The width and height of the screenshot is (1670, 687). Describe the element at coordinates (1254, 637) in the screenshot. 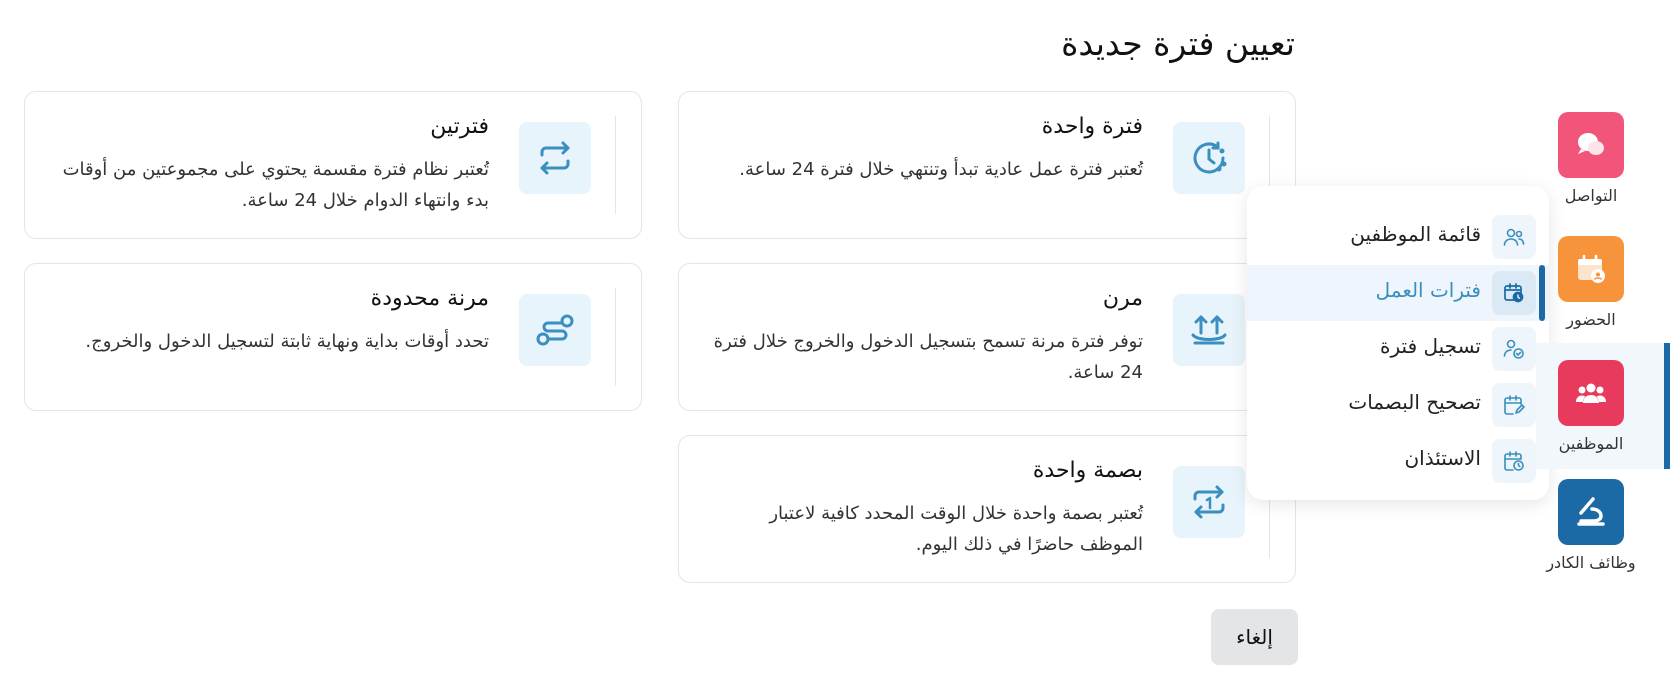

I see `cancel-button: إلغاء` at that location.